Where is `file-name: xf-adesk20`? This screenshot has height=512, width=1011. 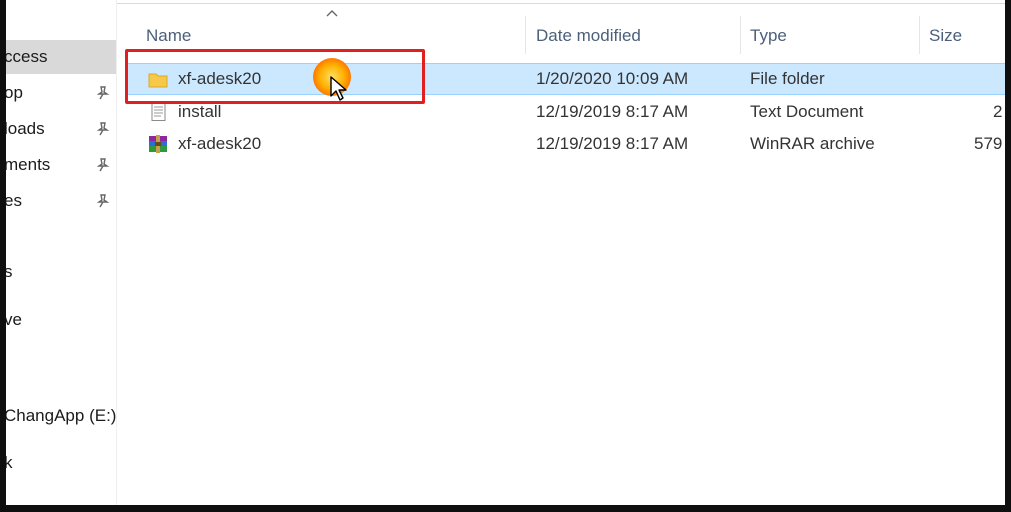
file-name: xf-adesk20 is located at coordinates (220, 143).